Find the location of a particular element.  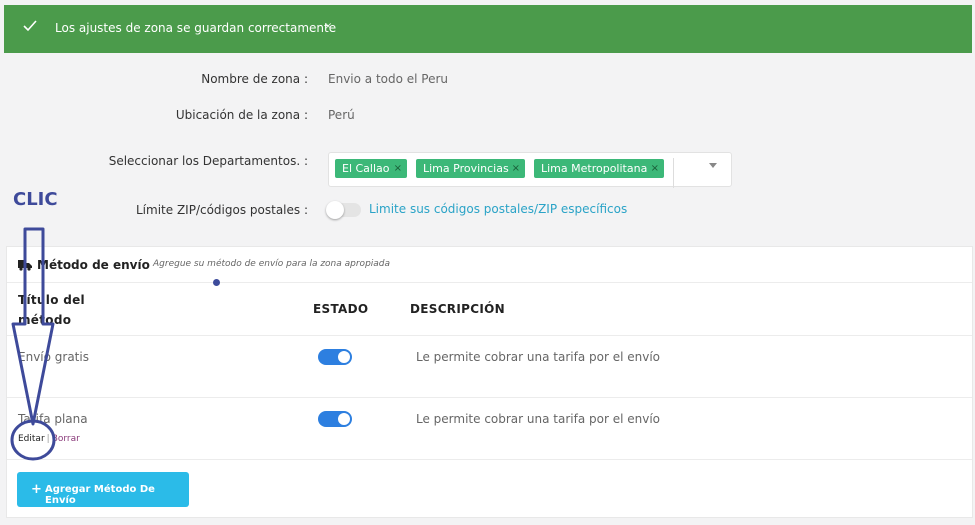

add-button-label: Agregar Método De Envío is located at coordinates (100, 495).